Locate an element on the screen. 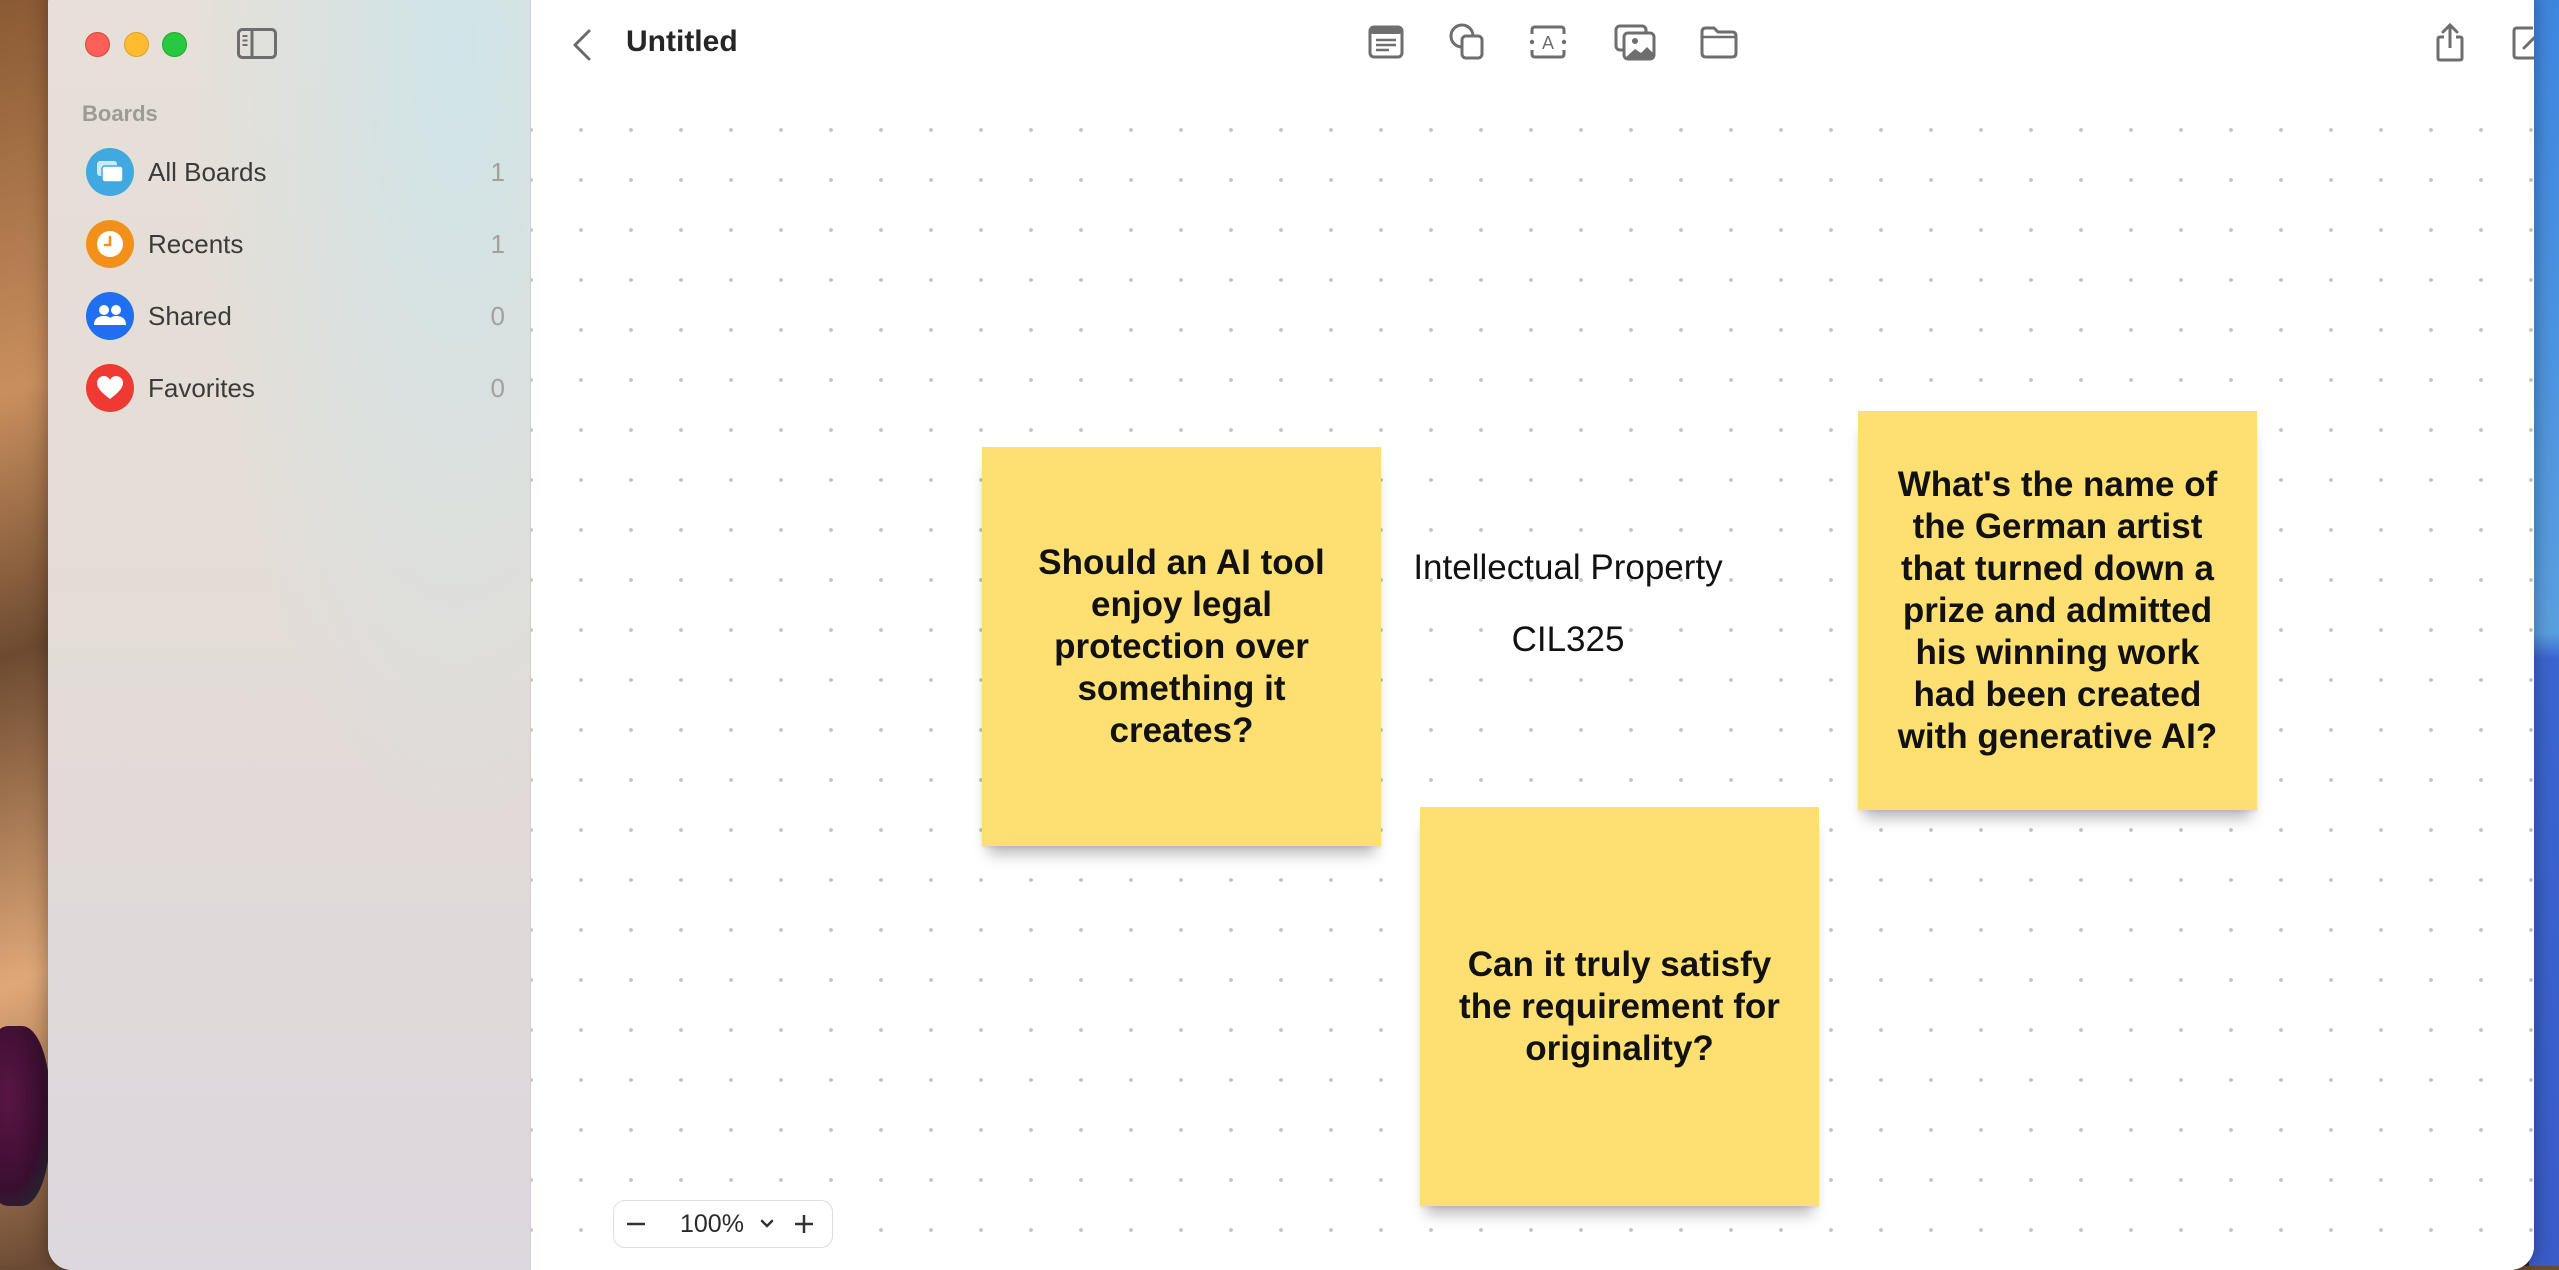  zoom-out-button is located at coordinates (636, 1224).